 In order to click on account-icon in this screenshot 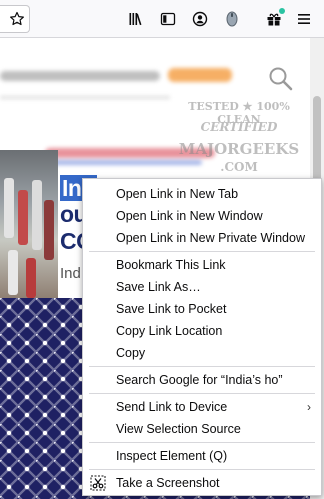, I will do `click(200, 19)`.